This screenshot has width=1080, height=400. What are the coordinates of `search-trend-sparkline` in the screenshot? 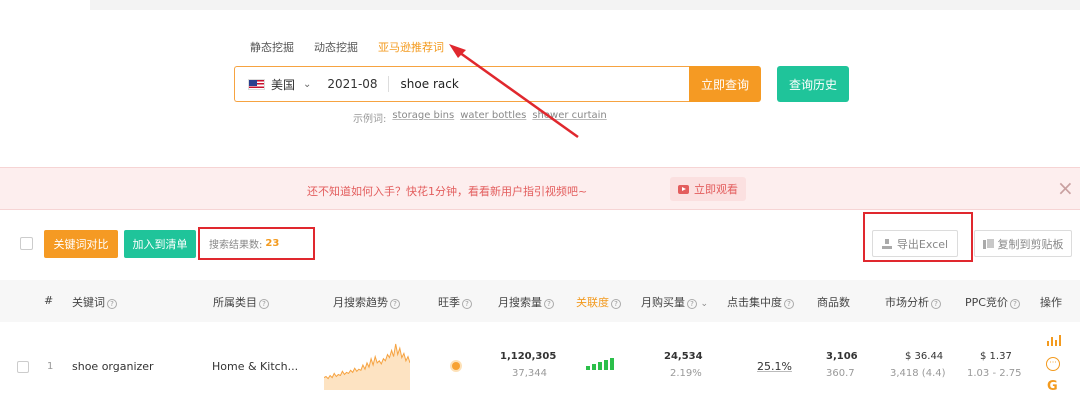 It's located at (367, 365).